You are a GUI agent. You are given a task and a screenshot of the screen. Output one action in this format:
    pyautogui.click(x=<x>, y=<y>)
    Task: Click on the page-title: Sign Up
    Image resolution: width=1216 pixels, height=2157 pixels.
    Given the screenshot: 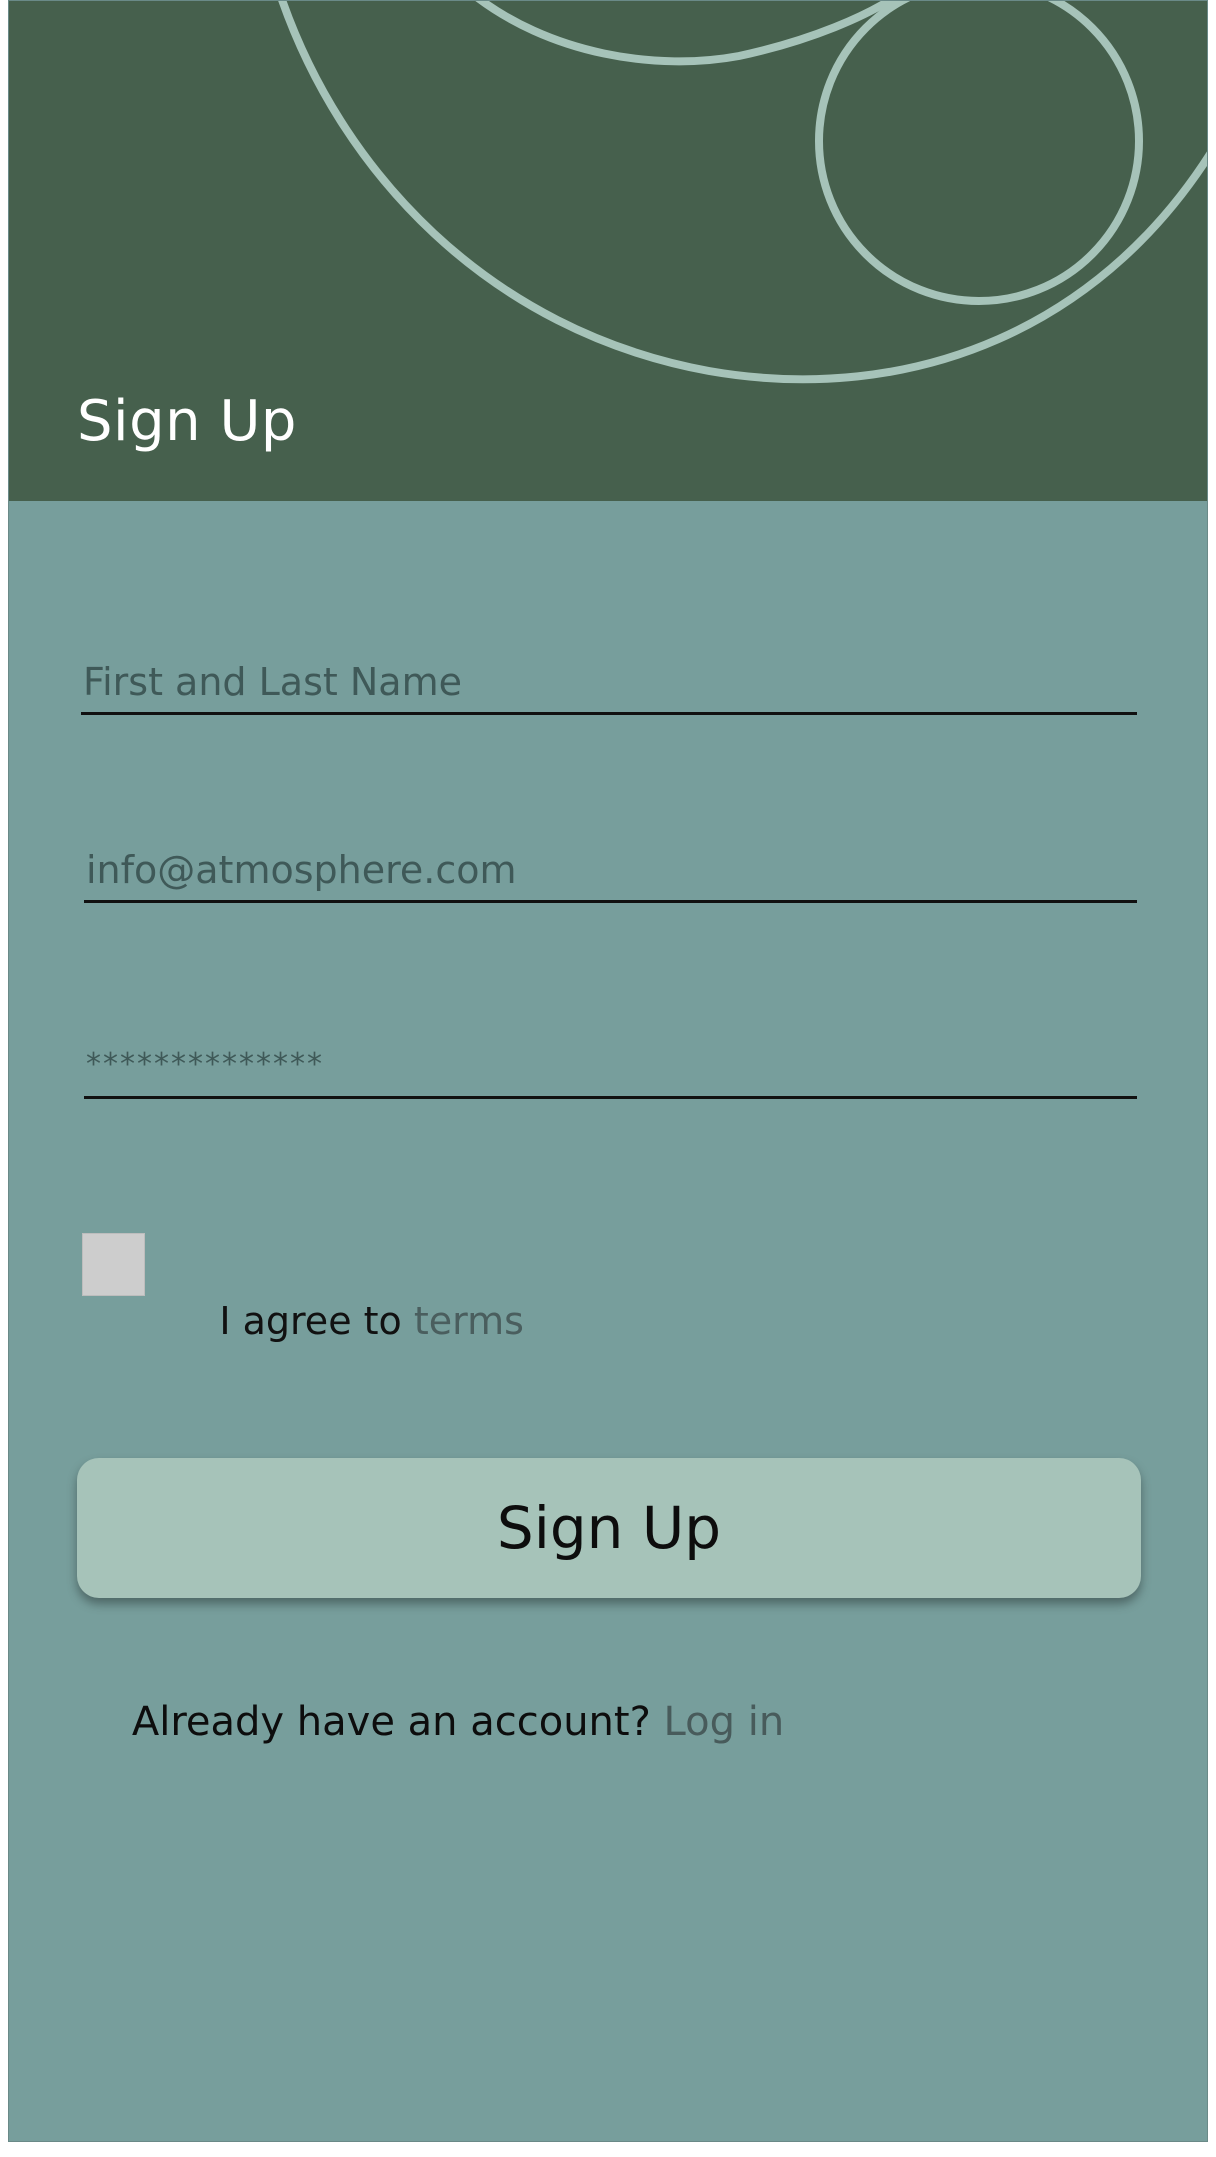 What is the action you would take?
    pyautogui.click(x=187, y=421)
    